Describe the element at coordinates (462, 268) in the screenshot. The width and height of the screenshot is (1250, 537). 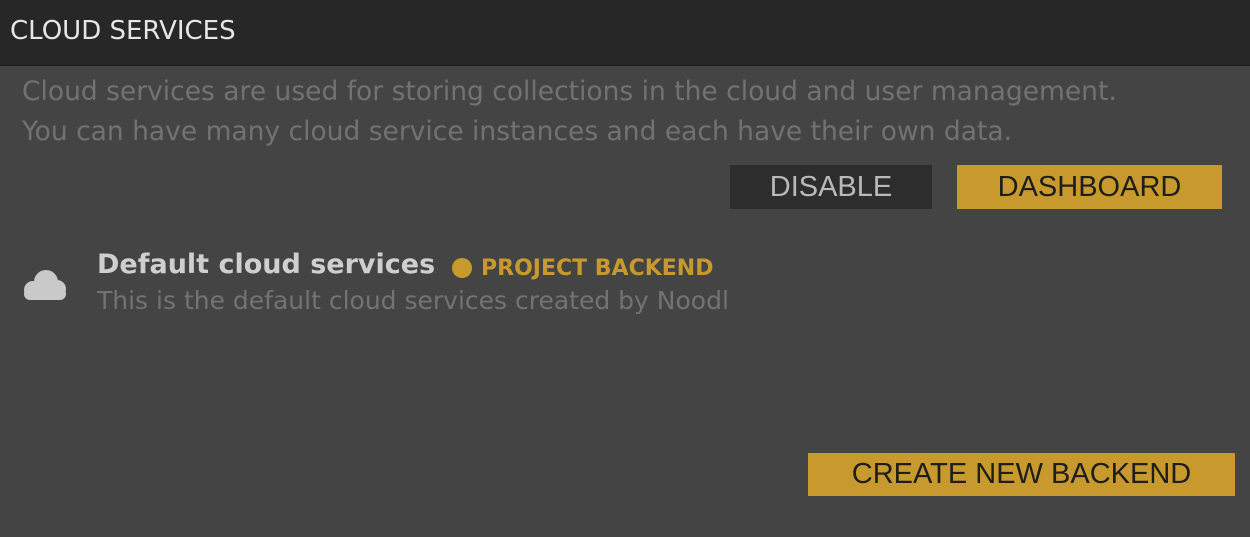
I see `status-dot-icon` at that location.